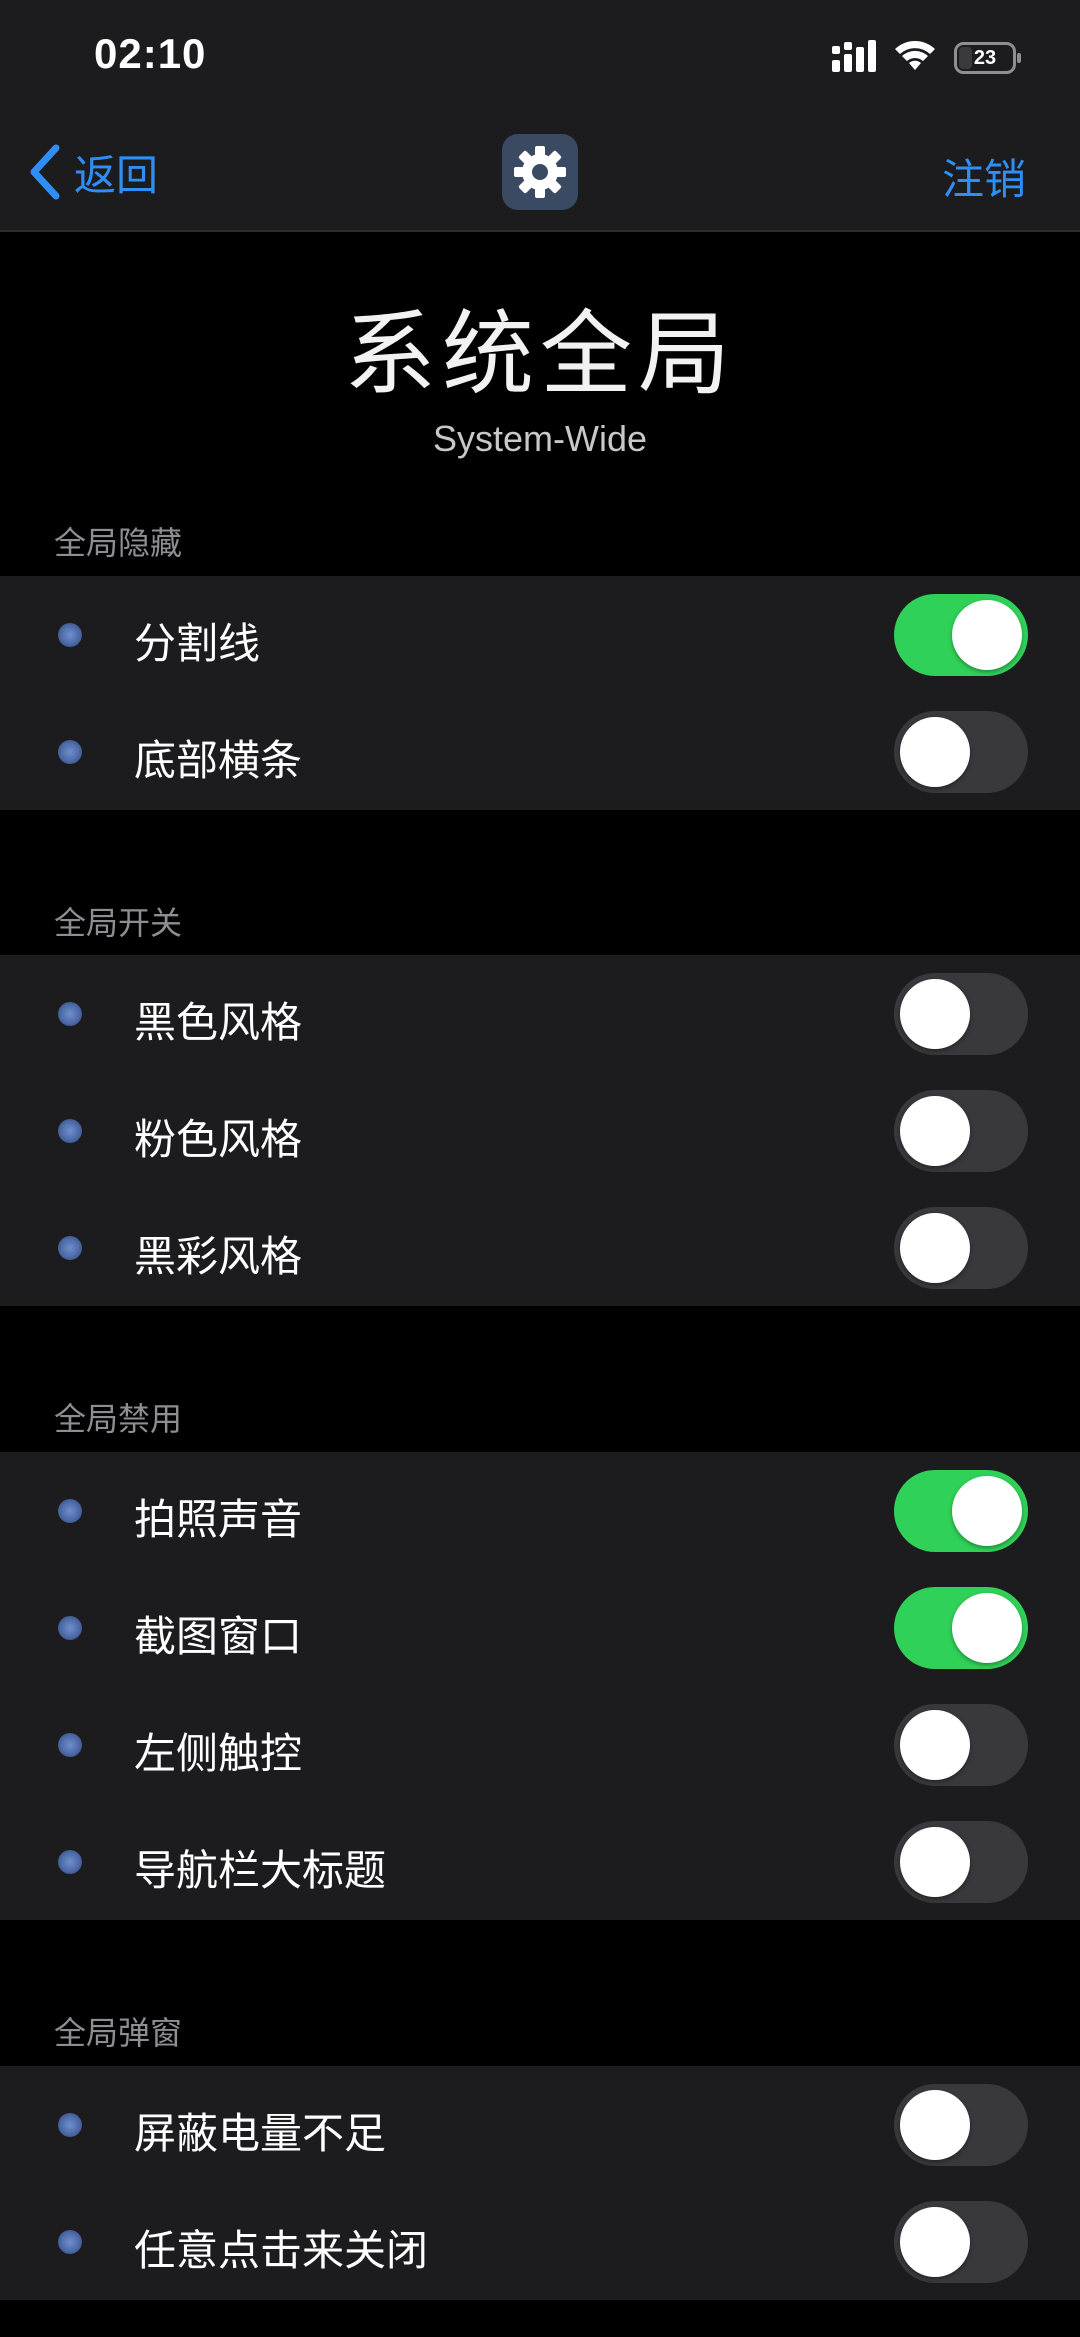 This screenshot has width=1080, height=2337. What do you see at coordinates (540, 1013) in the screenshot?
I see `list-item: 黑色风格` at bounding box center [540, 1013].